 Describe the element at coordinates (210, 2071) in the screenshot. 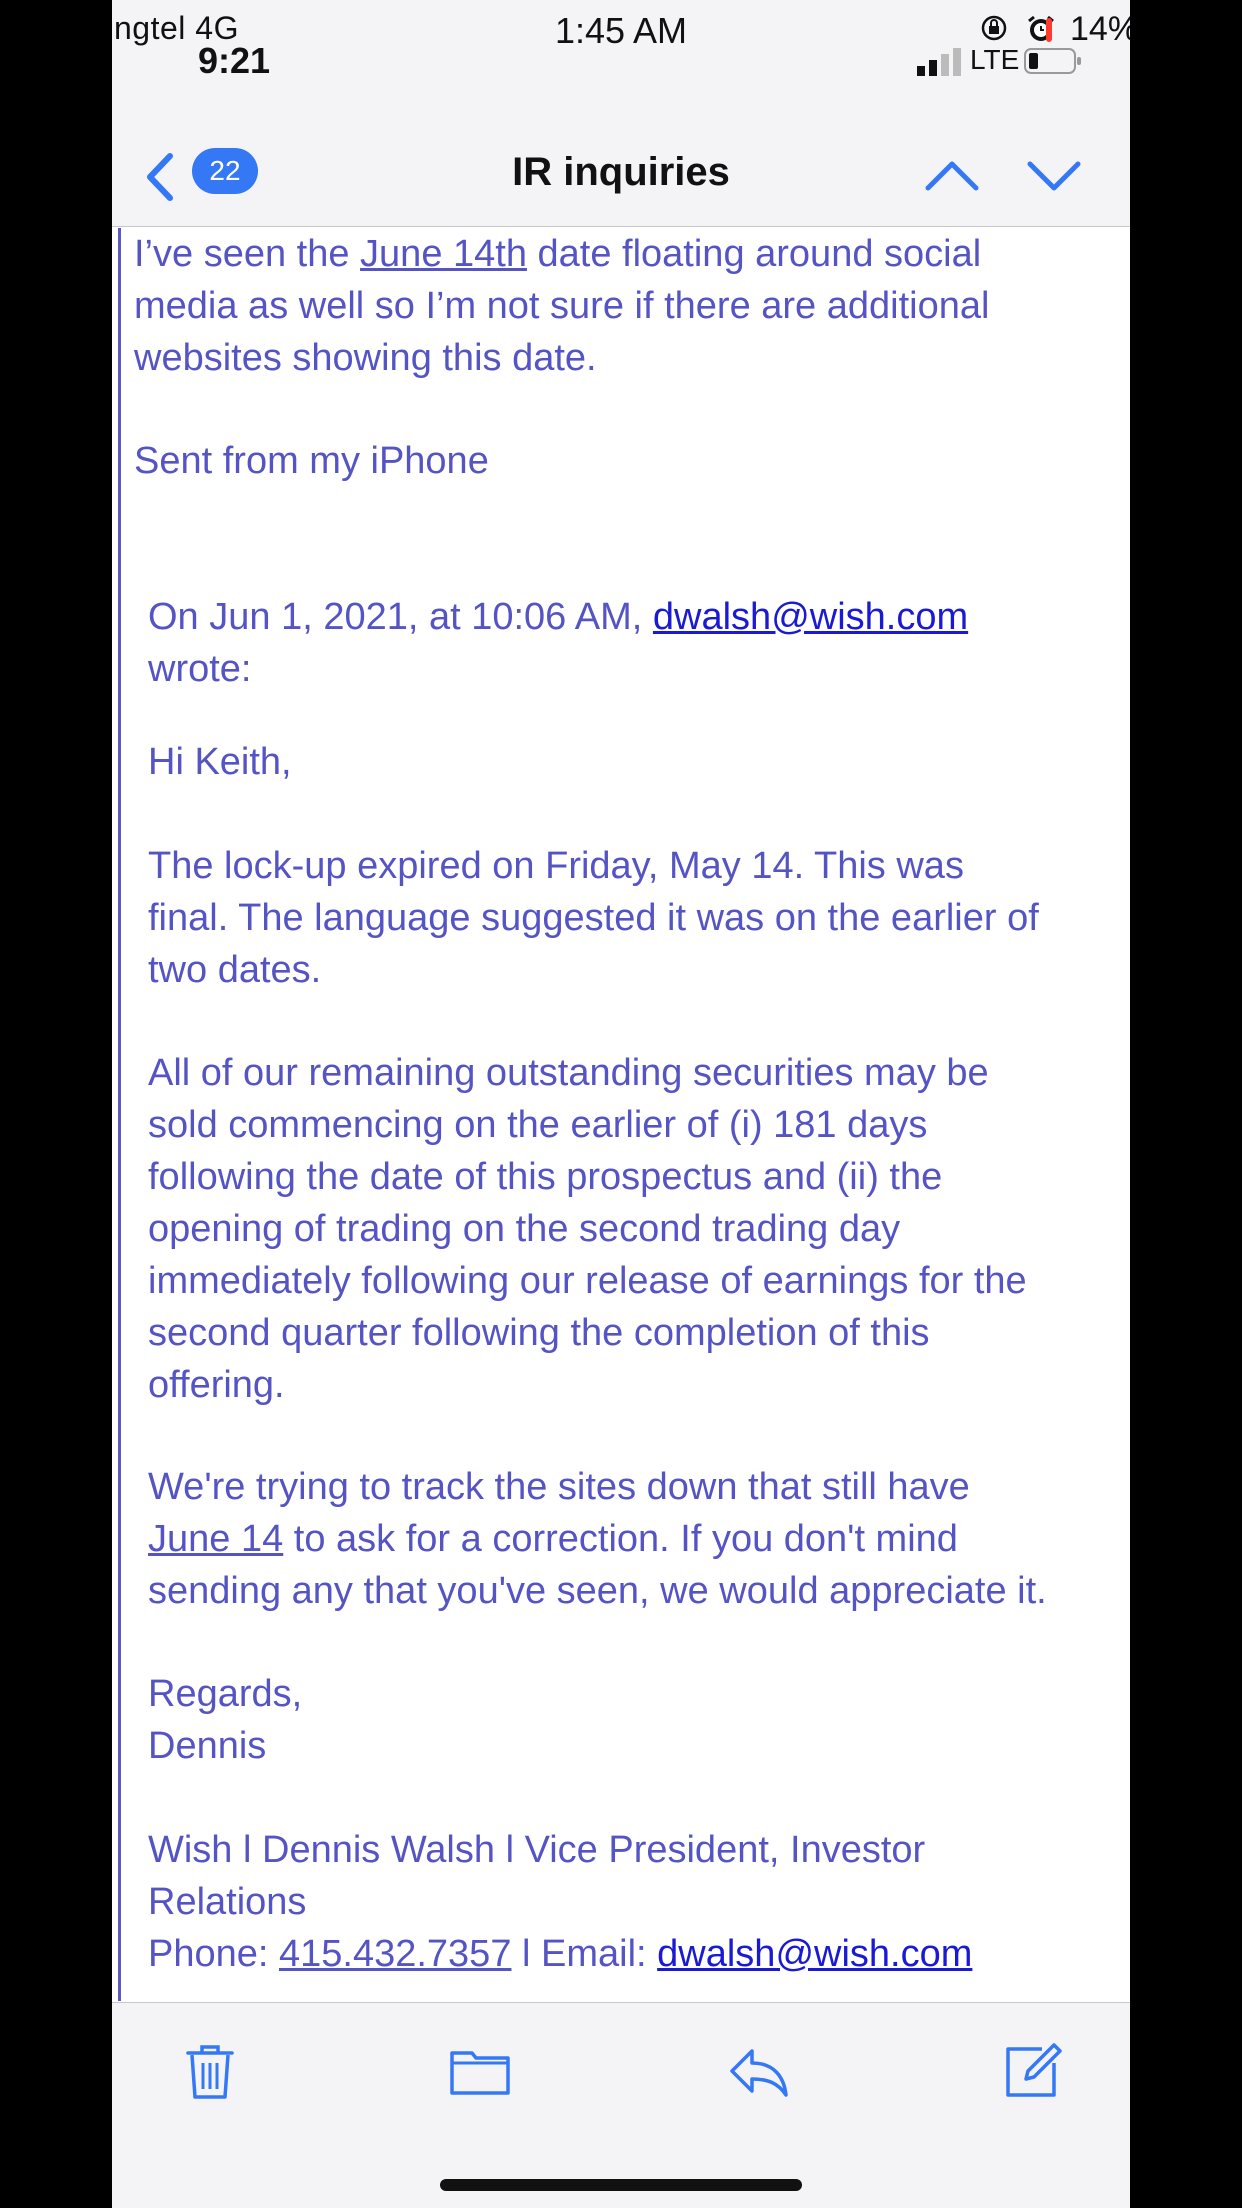

I see `trash-icon` at that location.